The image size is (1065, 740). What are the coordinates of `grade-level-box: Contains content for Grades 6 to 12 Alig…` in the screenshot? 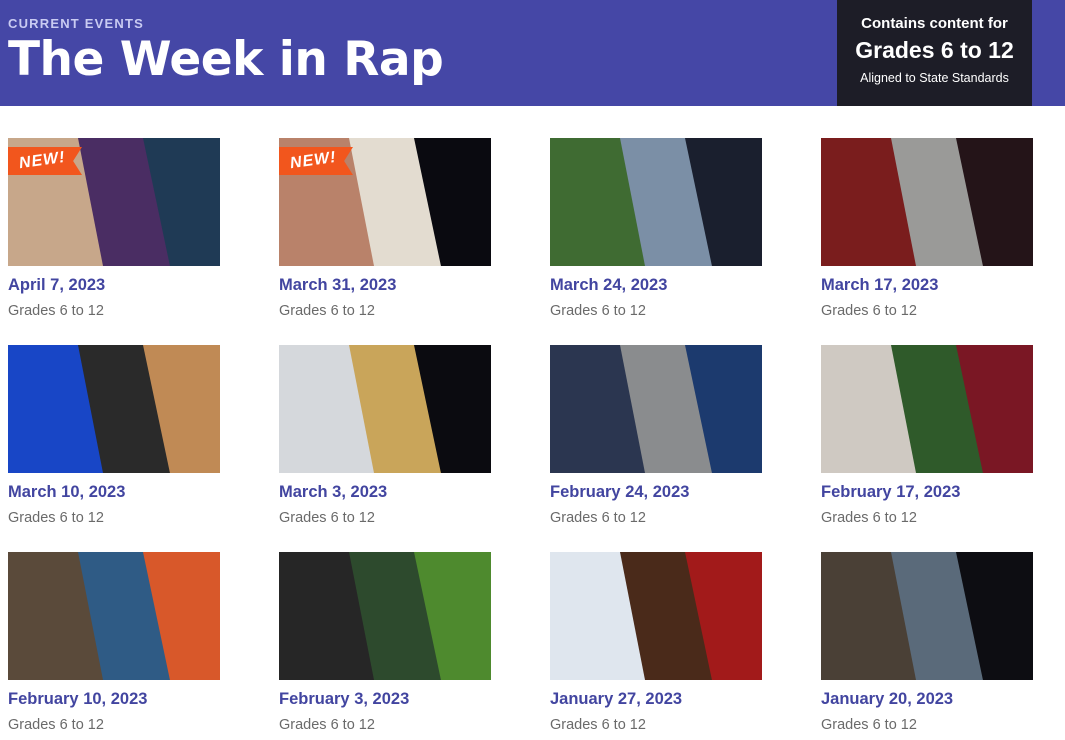 It's located at (934, 53).